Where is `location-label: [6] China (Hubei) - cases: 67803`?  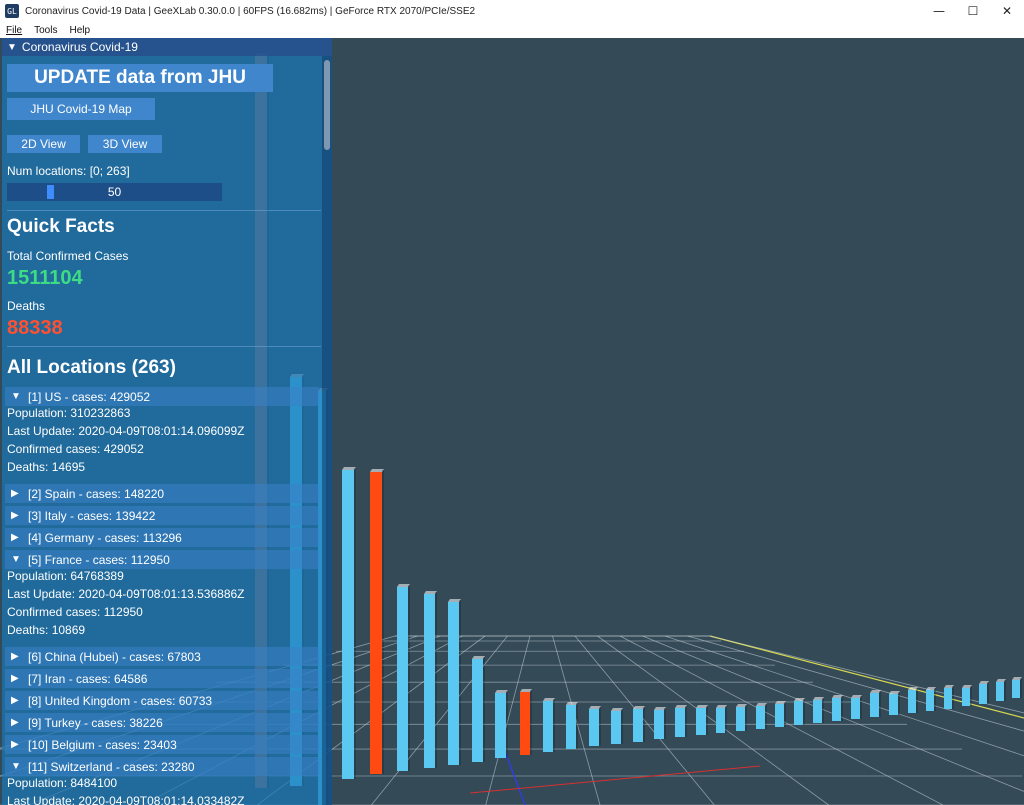
location-label: [6] China (Hubei) - cases: 67803 is located at coordinates (114, 656).